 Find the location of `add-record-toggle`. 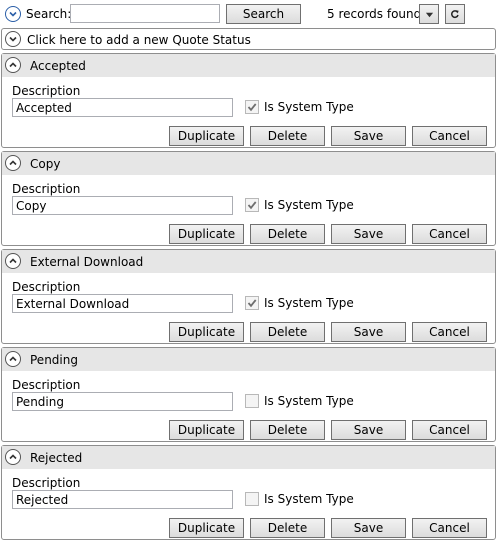

add-record-toggle is located at coordinates (13, 39).